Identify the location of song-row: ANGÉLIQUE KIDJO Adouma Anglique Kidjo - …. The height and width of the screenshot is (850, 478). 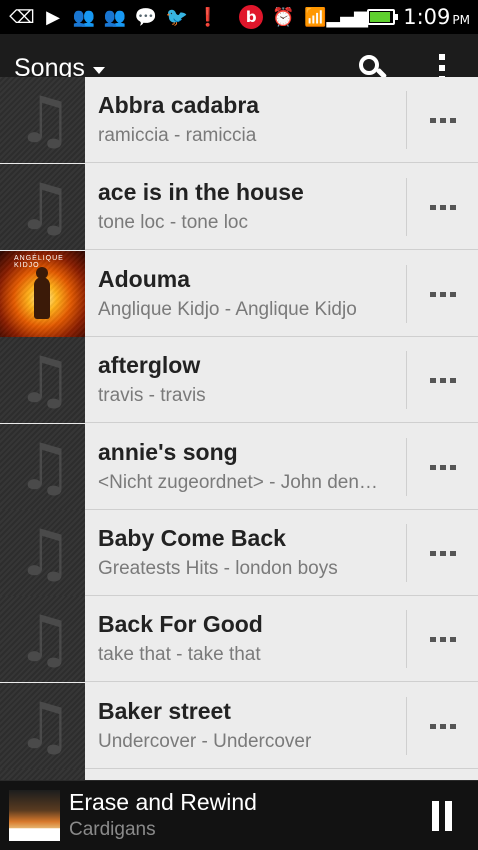
(239, 294).